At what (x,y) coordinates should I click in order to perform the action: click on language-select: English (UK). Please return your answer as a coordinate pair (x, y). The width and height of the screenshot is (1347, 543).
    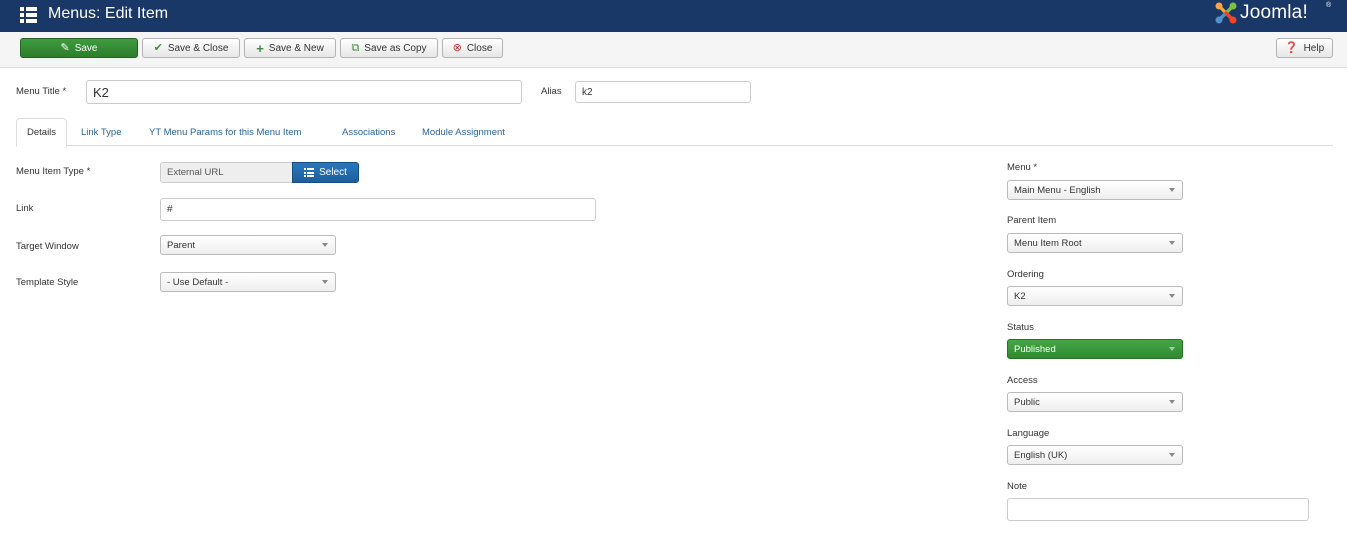
    Looking at the image, I should click on (1095, 455).